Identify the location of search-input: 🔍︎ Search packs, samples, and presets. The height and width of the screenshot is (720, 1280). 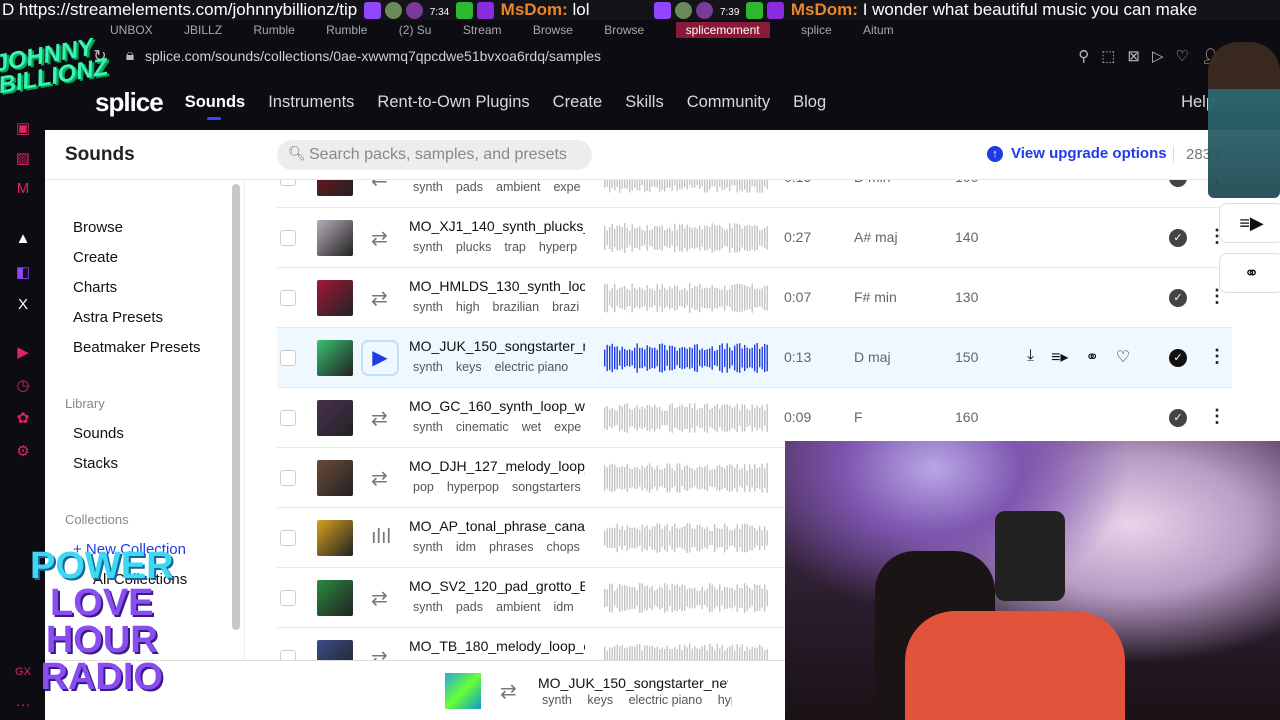
(434, 155).